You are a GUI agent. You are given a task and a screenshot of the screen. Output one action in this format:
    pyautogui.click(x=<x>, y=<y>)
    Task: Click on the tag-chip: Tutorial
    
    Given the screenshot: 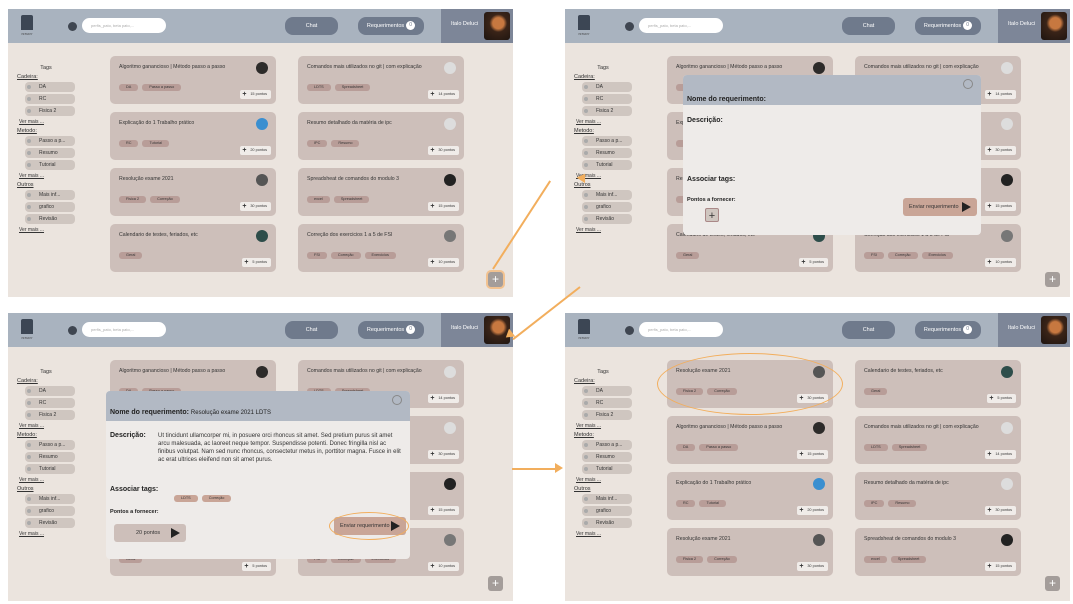 What is the action you would take?
    pyautogui.click(x=156, y=143)
    